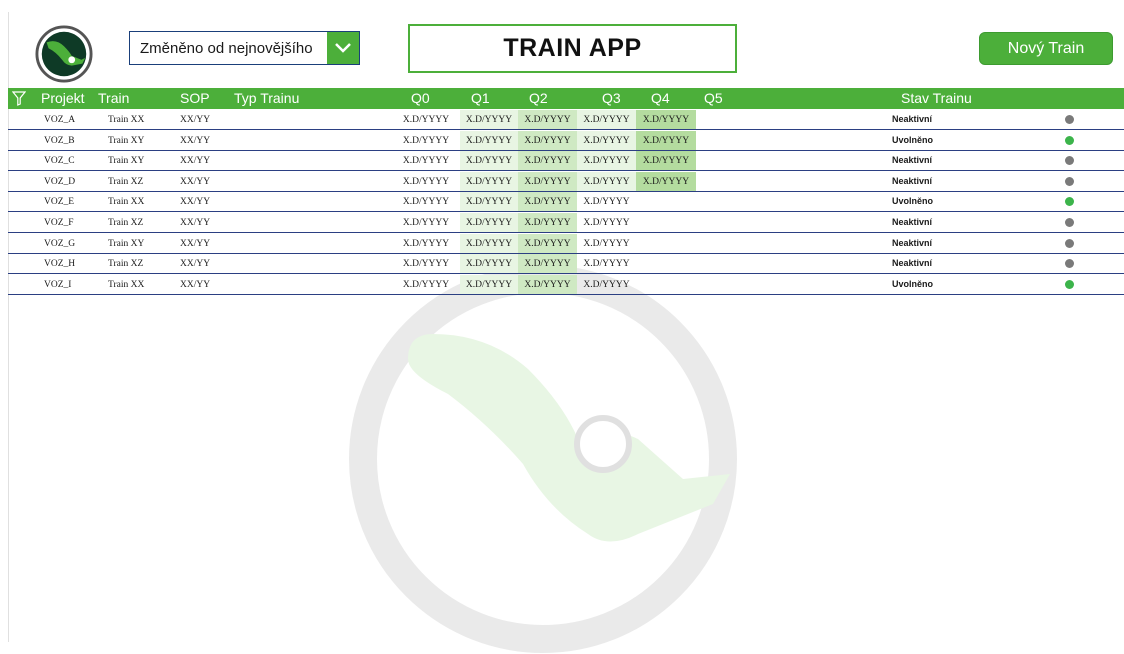 This screenshot has height=654, width=1124. Describe the element at coordinates (59, 140) in the screenshot. I see `cell-projekt: VOZ_B` at that location.